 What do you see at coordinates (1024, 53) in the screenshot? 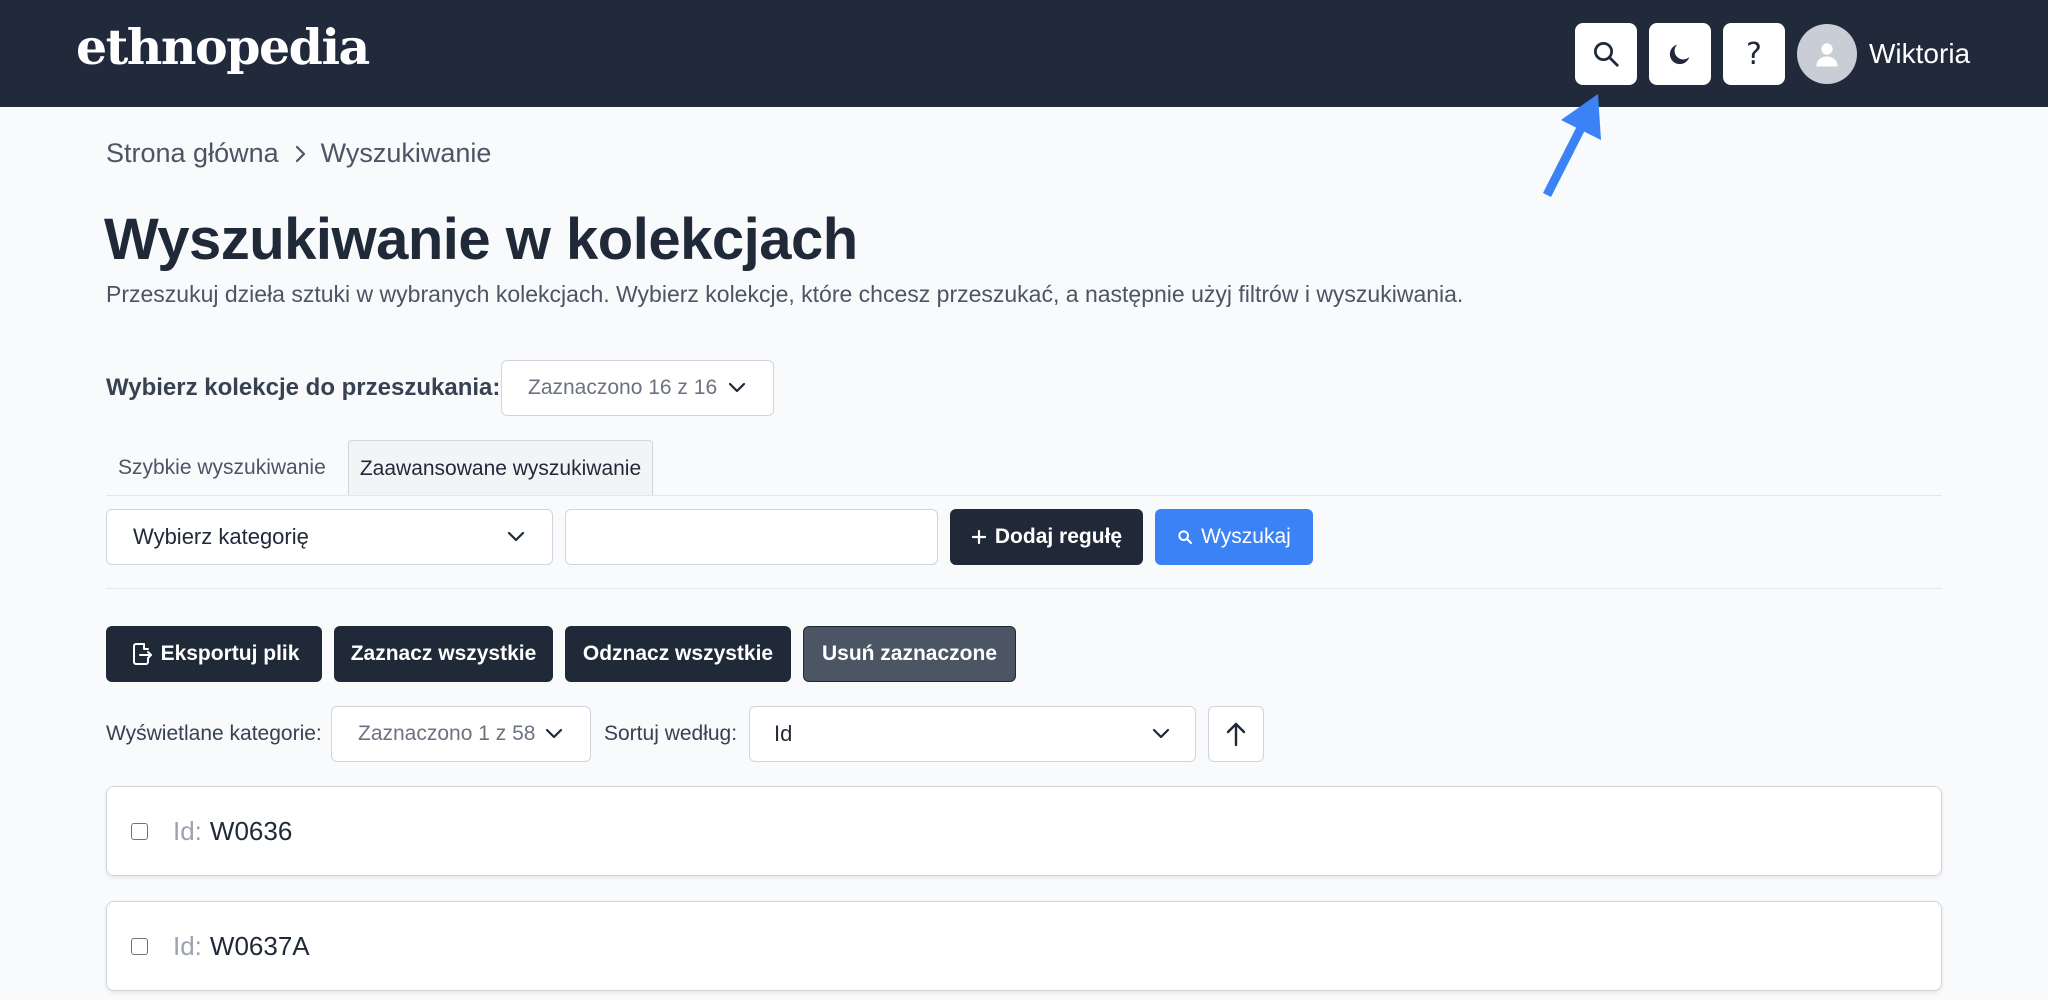
I see `top-navbar: ethnopedia ? Wiktoria` at bounding box center [1024, 53].